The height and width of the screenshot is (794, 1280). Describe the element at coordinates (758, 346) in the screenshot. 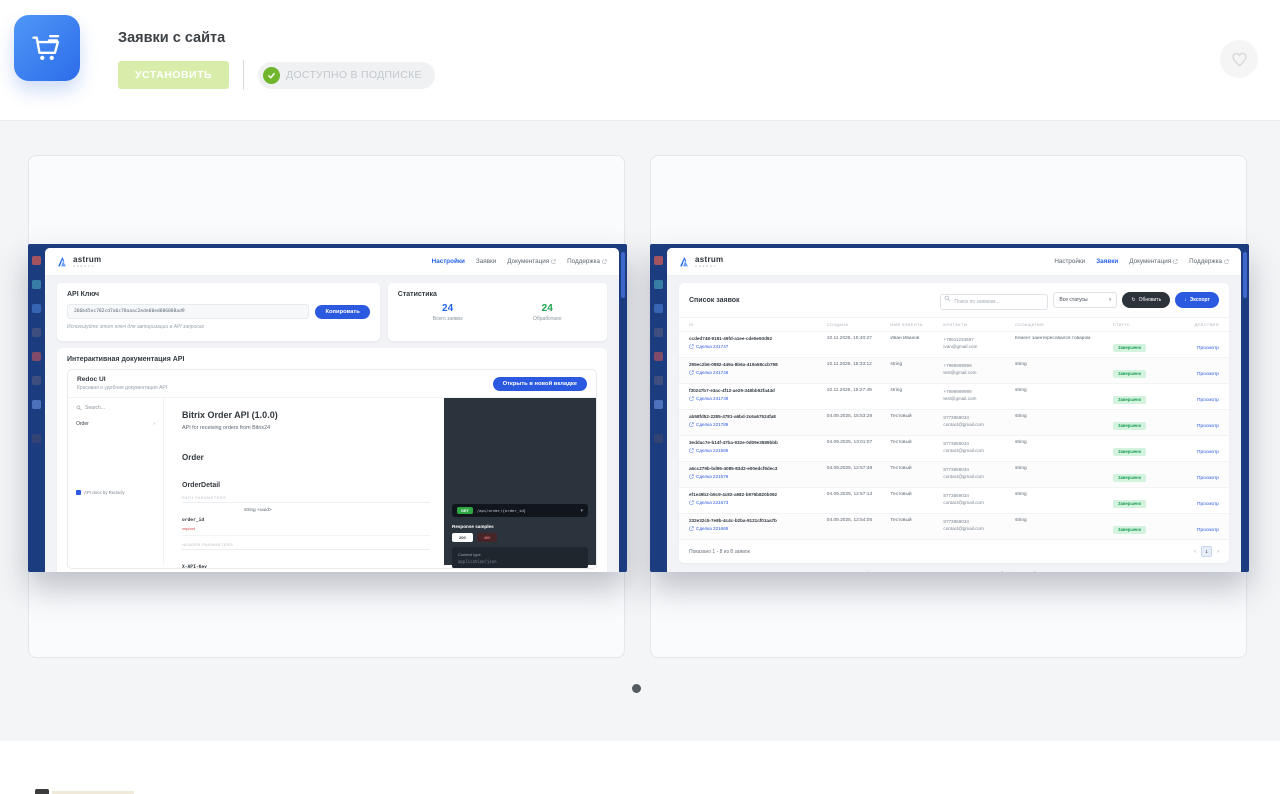

I see `deal-link: Сделка 241747` at that location.